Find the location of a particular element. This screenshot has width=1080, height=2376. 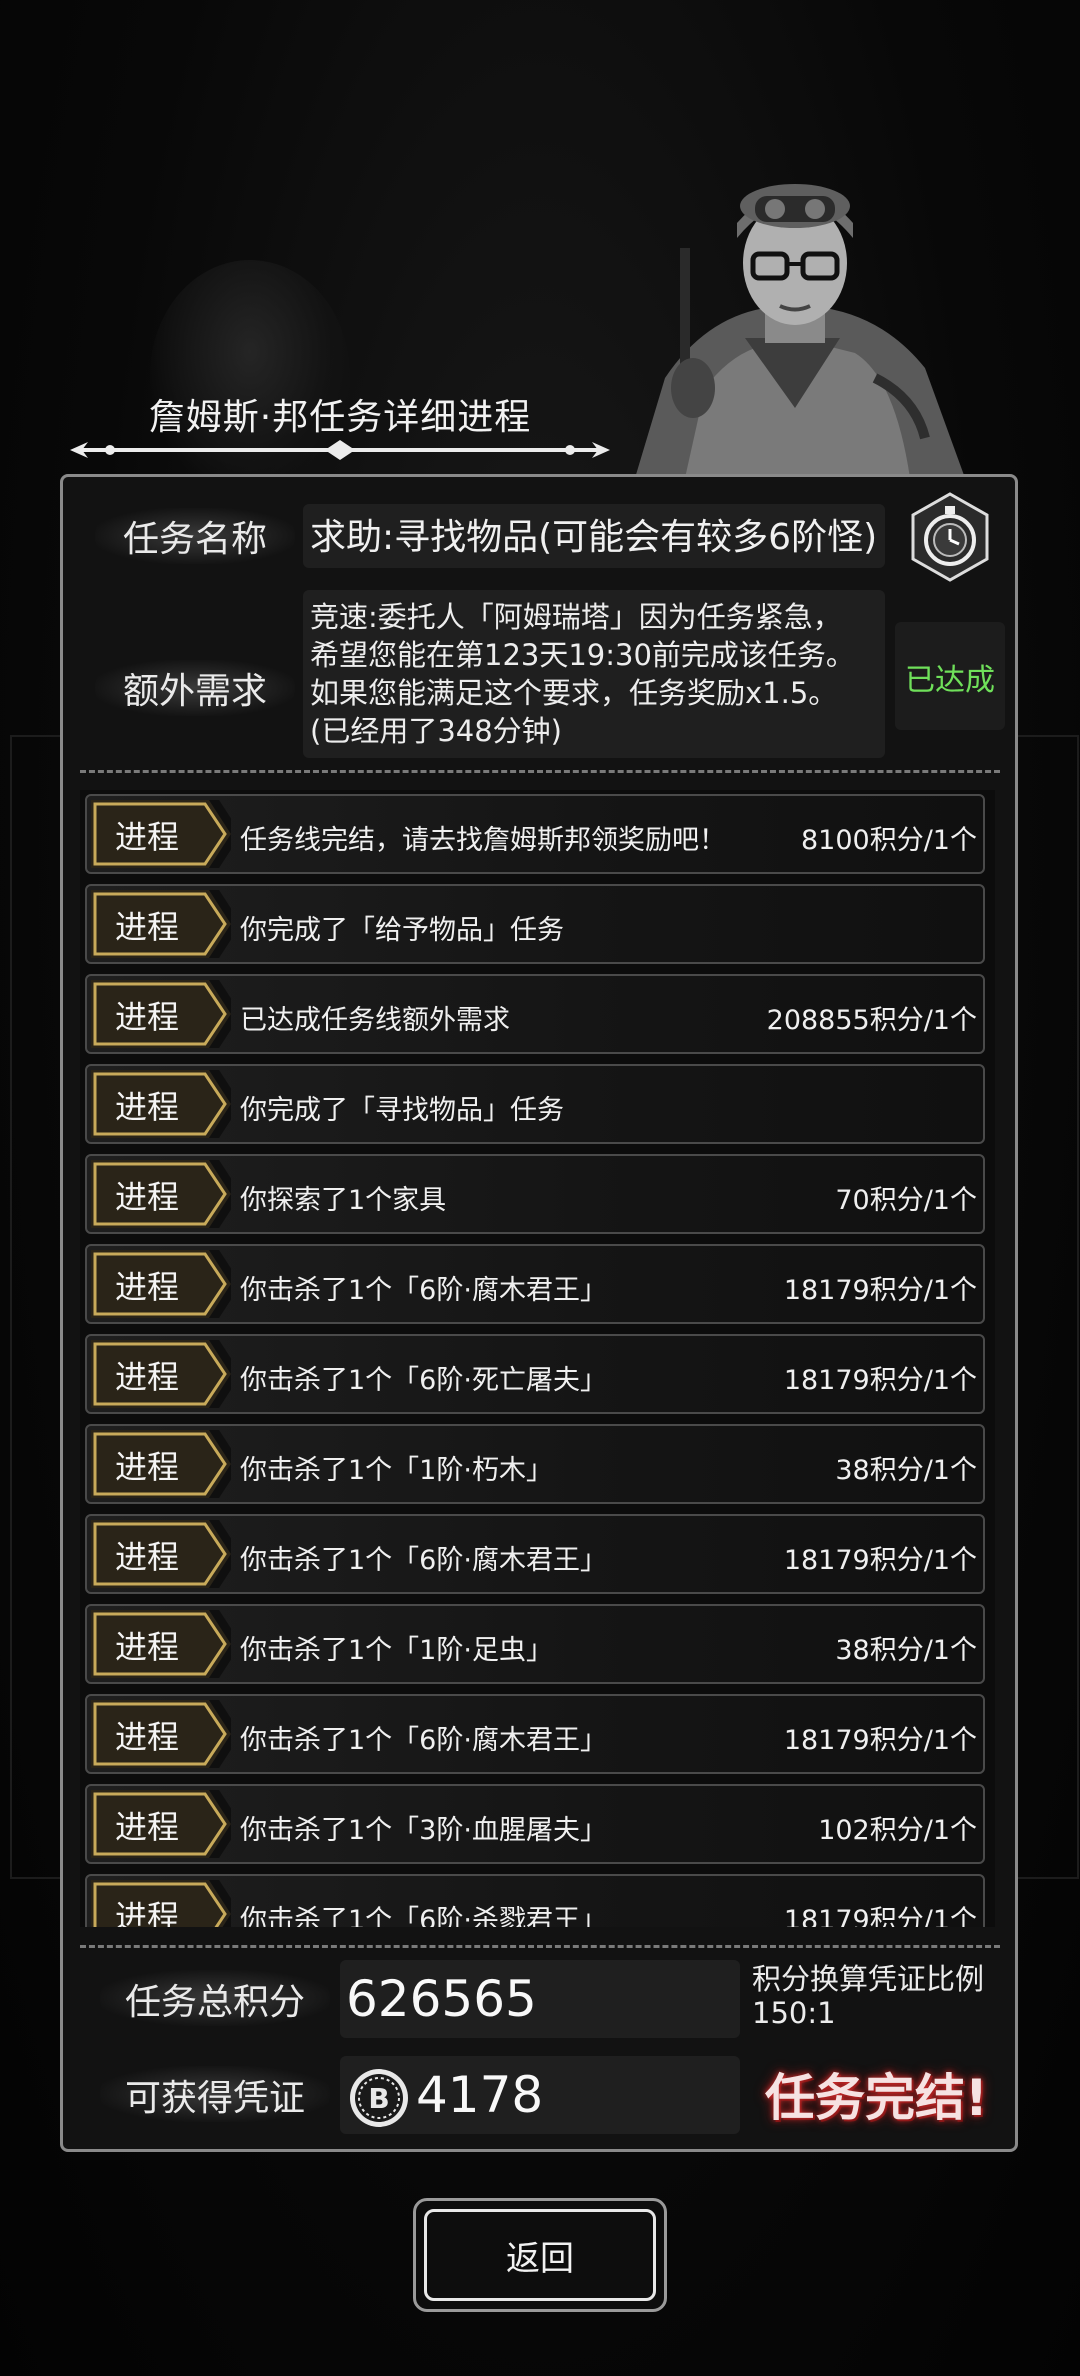

back-button: 返回 is located at coordinates (540, 2255).